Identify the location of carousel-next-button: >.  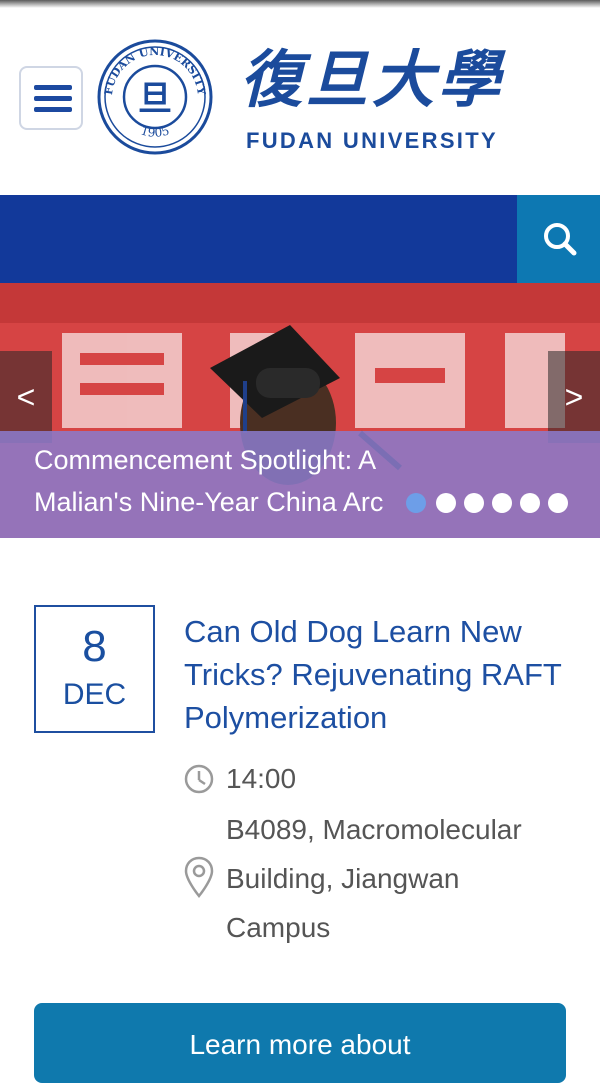
(574, 397).